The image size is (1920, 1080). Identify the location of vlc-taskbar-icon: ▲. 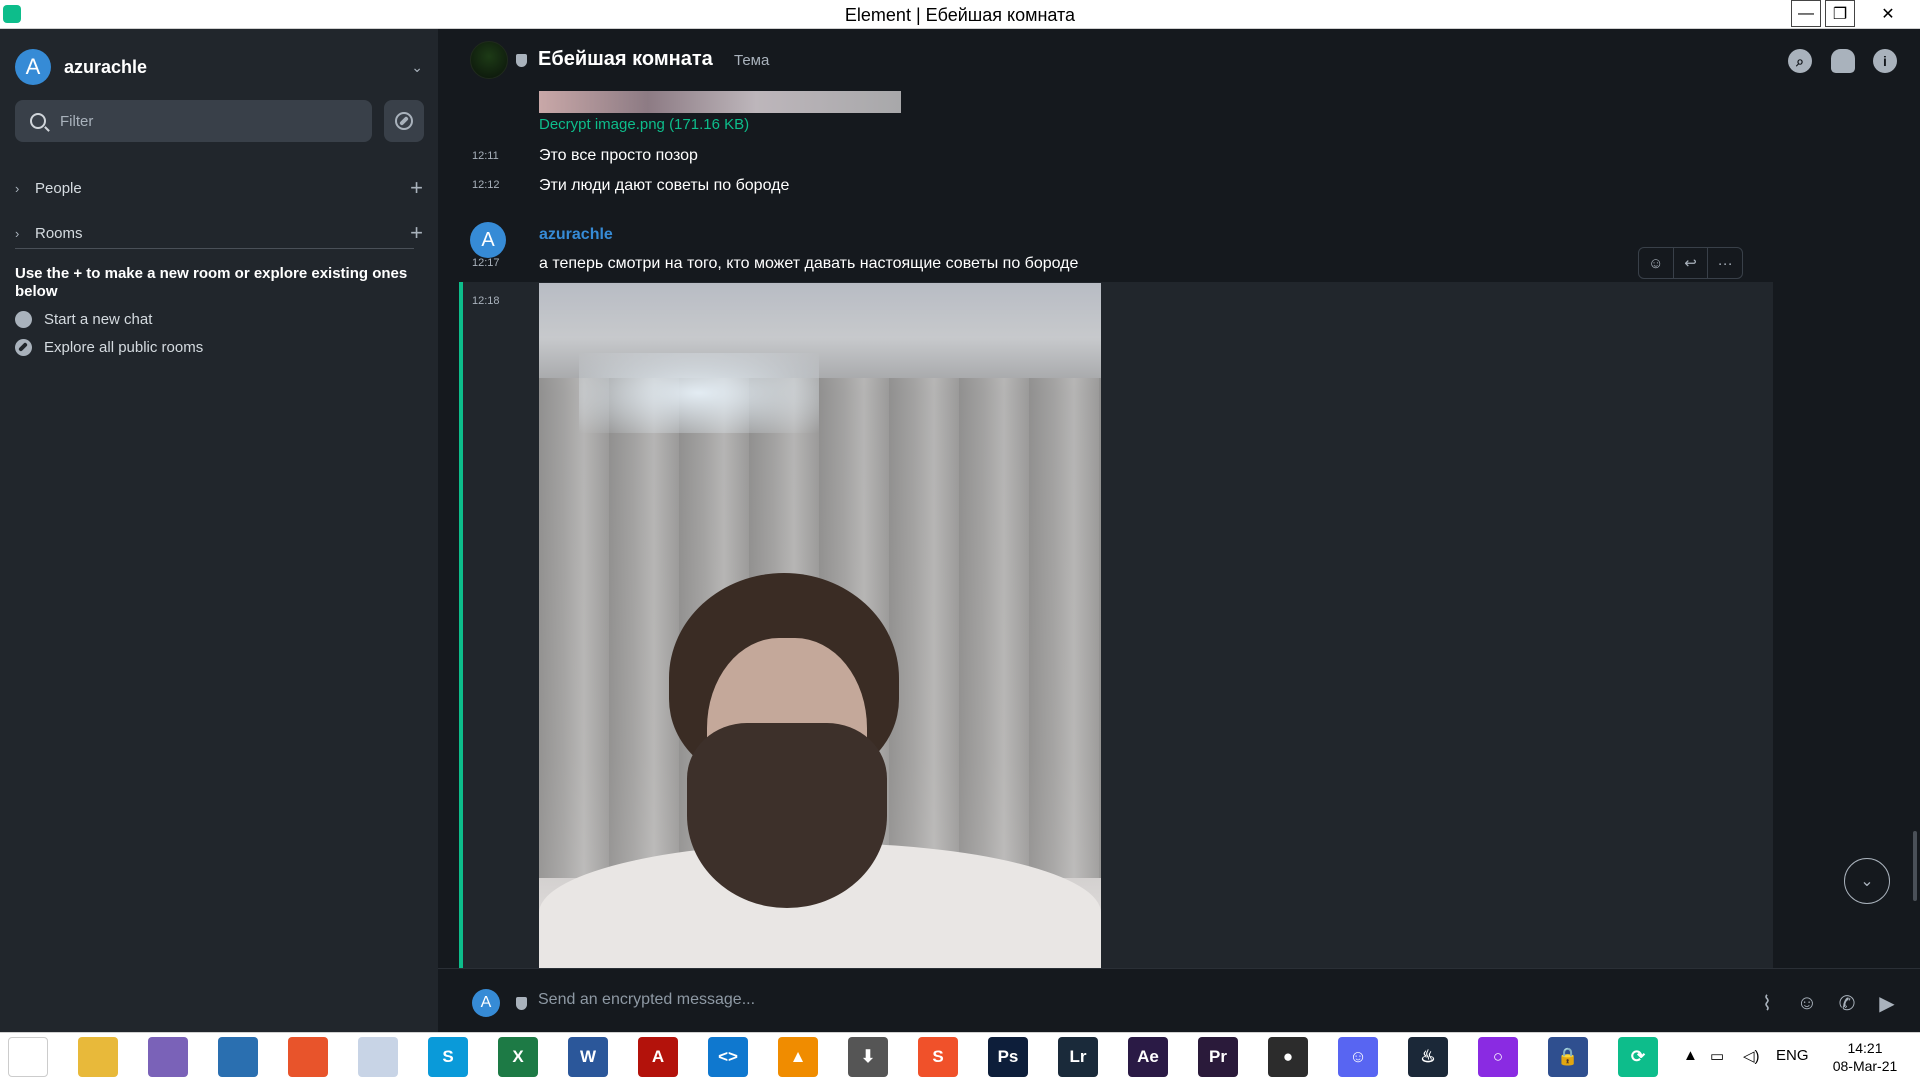
(798, 1057).